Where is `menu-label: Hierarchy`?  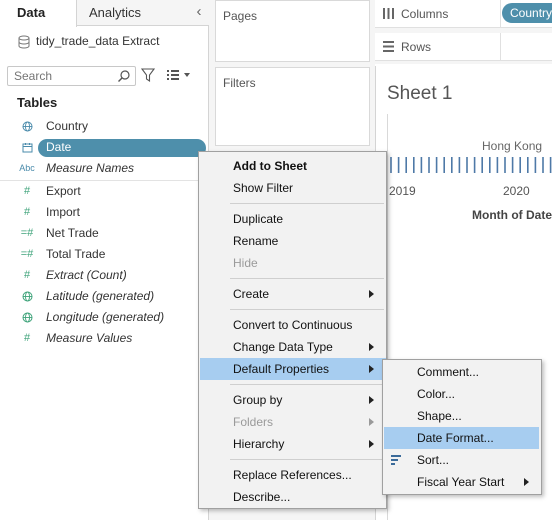 menu-label: Hierarchy is located at coordinates (259, 444).